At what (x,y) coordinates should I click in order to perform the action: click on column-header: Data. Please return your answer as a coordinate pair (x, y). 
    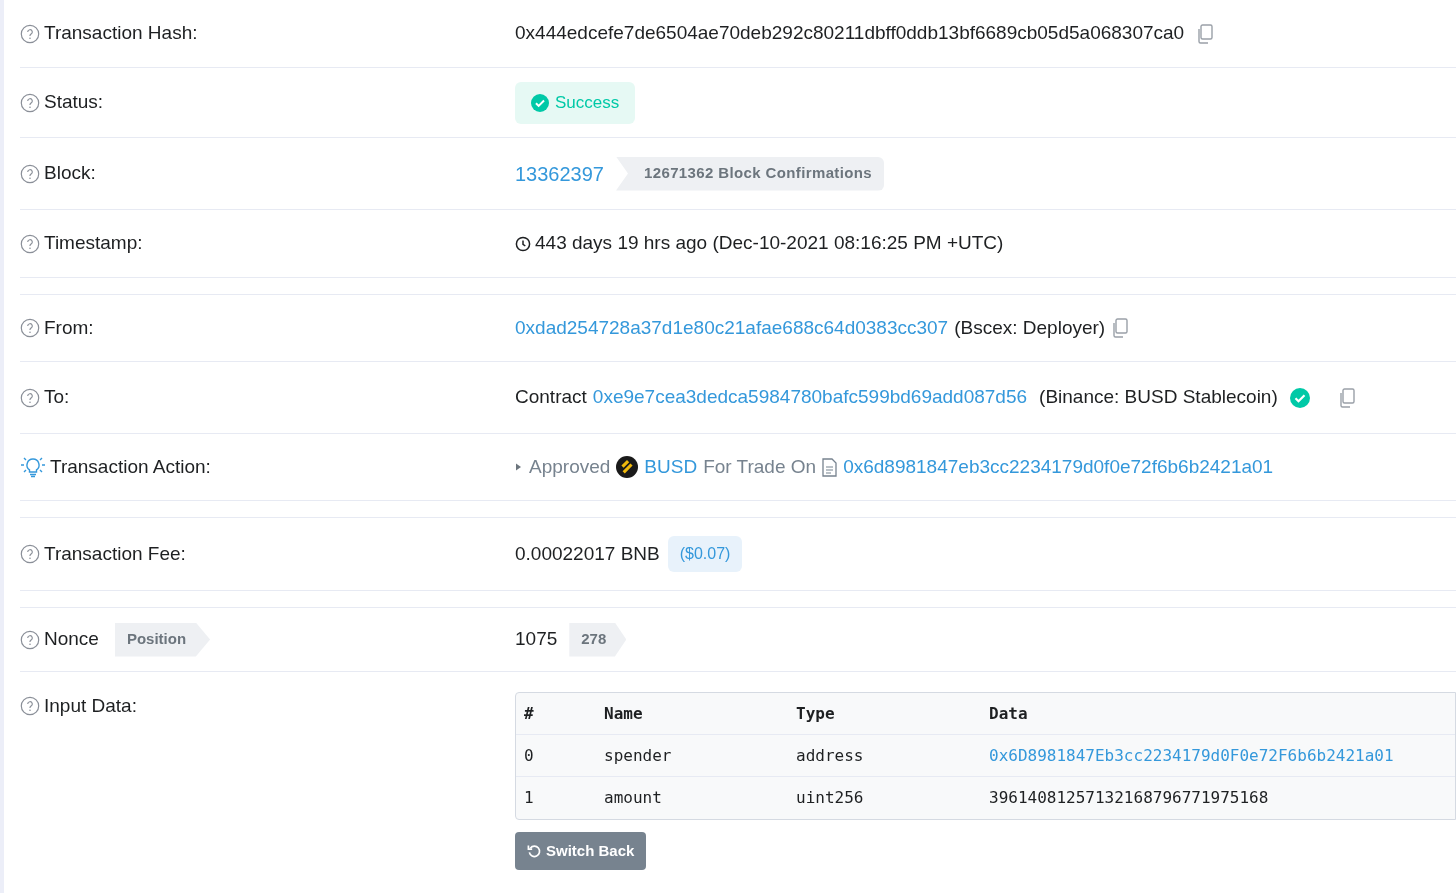
    Looking at the image, I should click on (1008, 713).